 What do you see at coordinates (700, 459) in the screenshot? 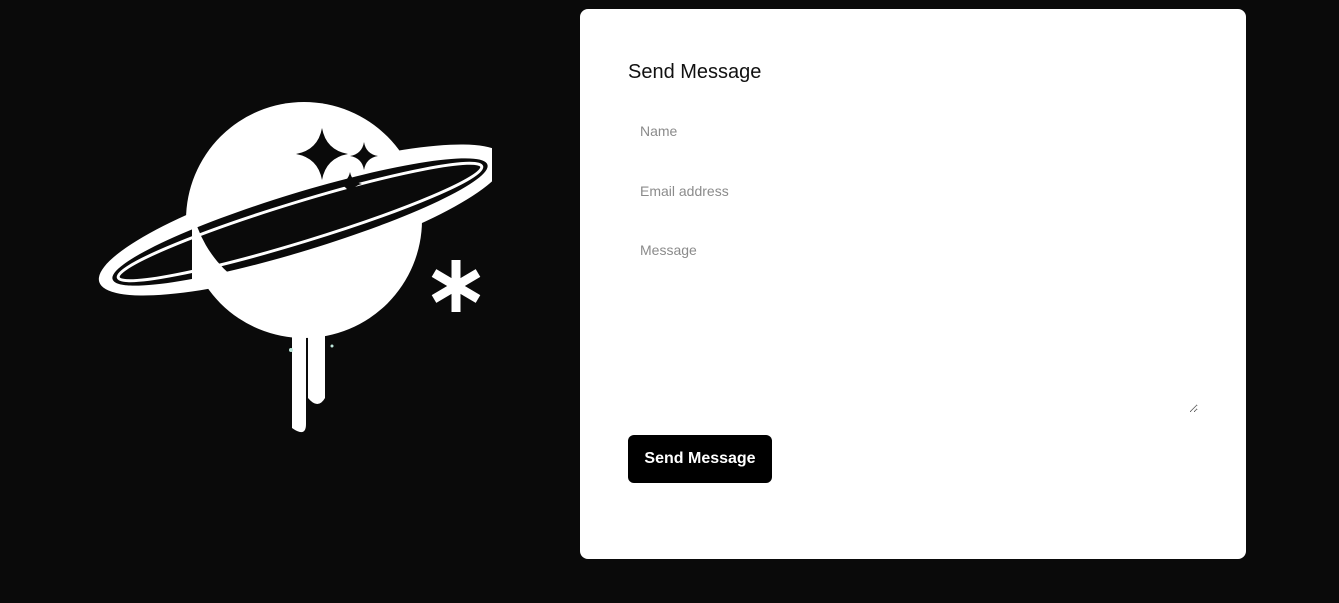
I see `send-message-button: Send Message` at bounding box center [700, 459].